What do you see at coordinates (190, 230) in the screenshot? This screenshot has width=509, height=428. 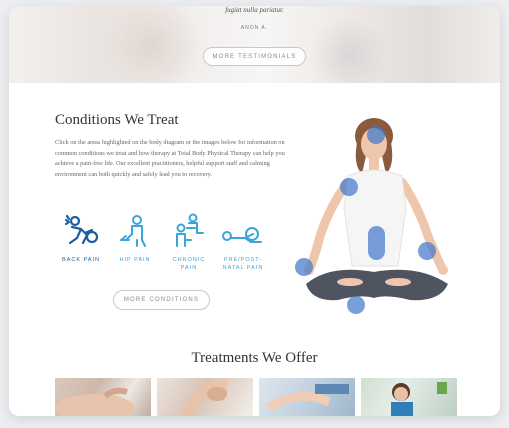 I see `chronic-pain-icon` at bounding box center [190, 230].